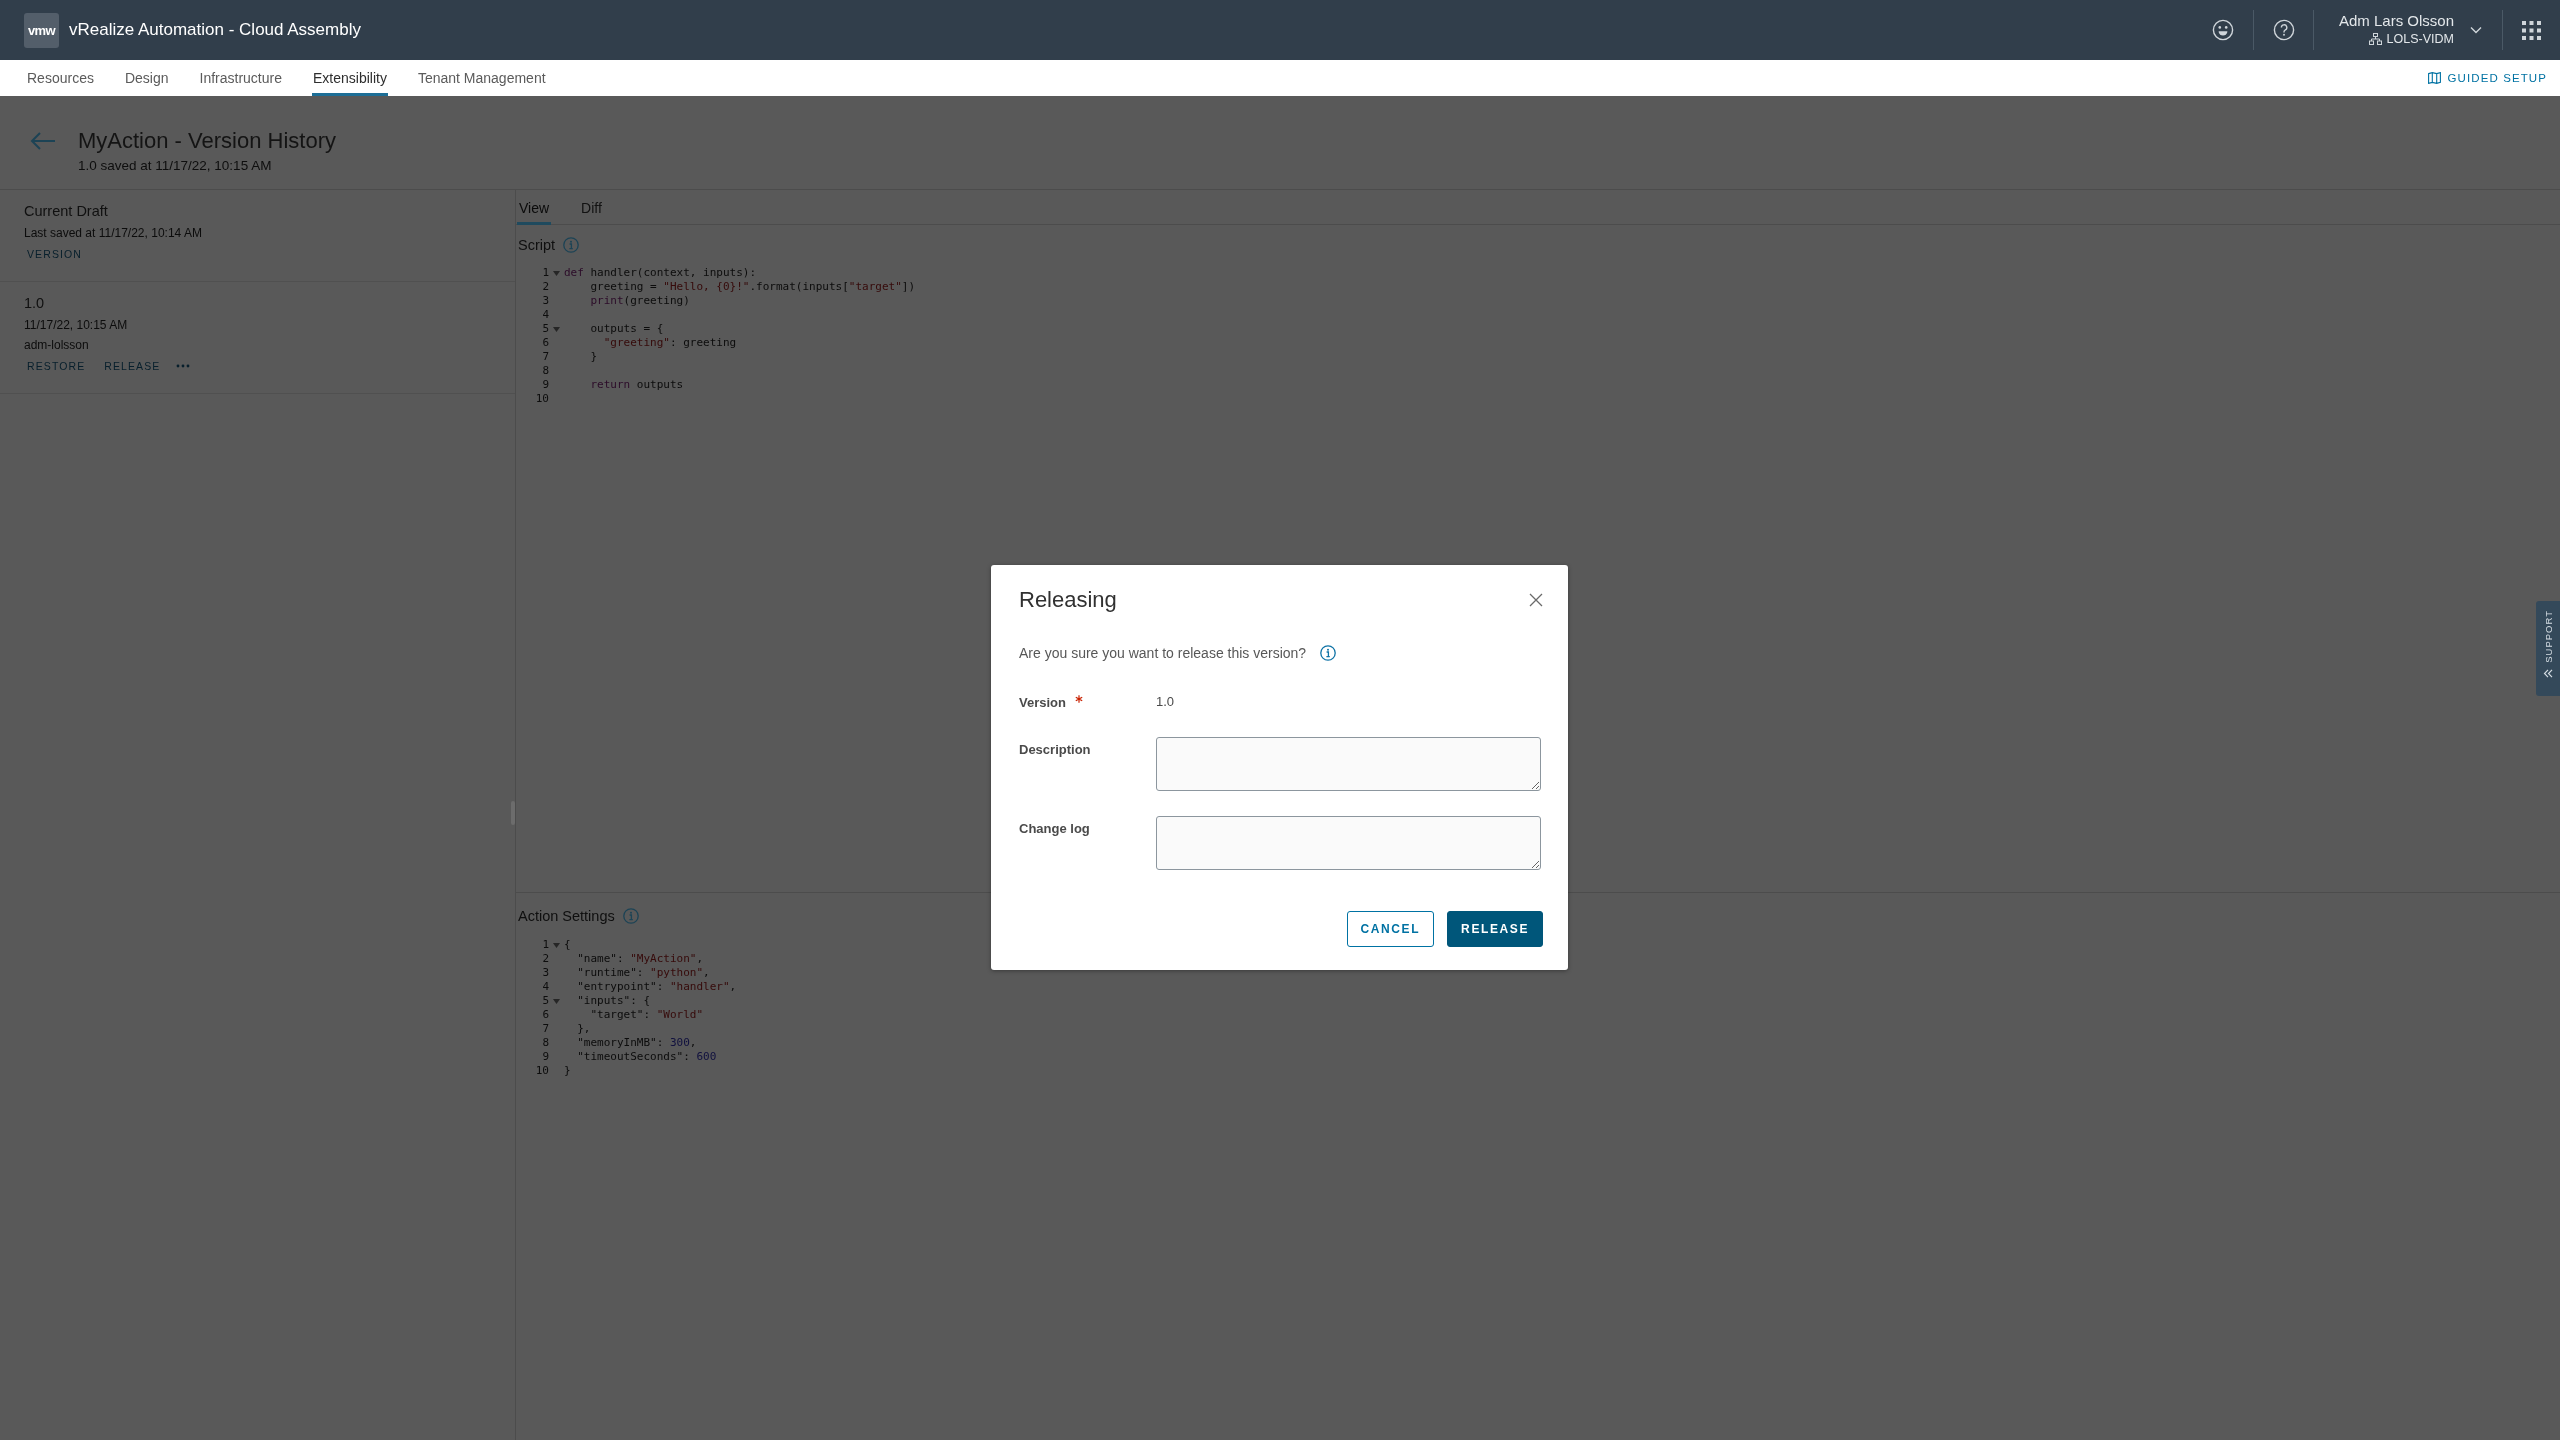 This screenshot has height=1440, width=2560. I want to click on code-line: {, so click(567, 945).